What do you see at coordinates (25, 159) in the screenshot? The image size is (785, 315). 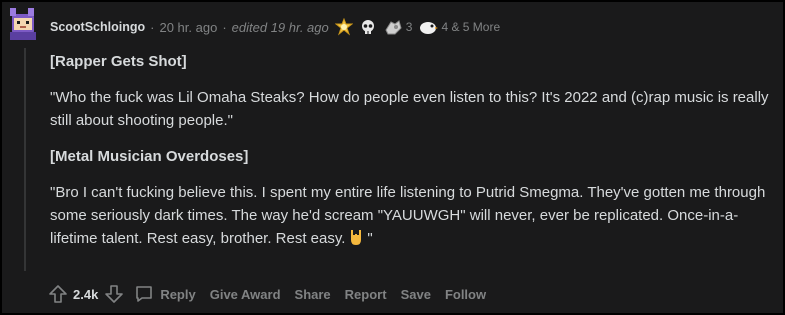 I see `thread-line` at bounding box center [25, 159].